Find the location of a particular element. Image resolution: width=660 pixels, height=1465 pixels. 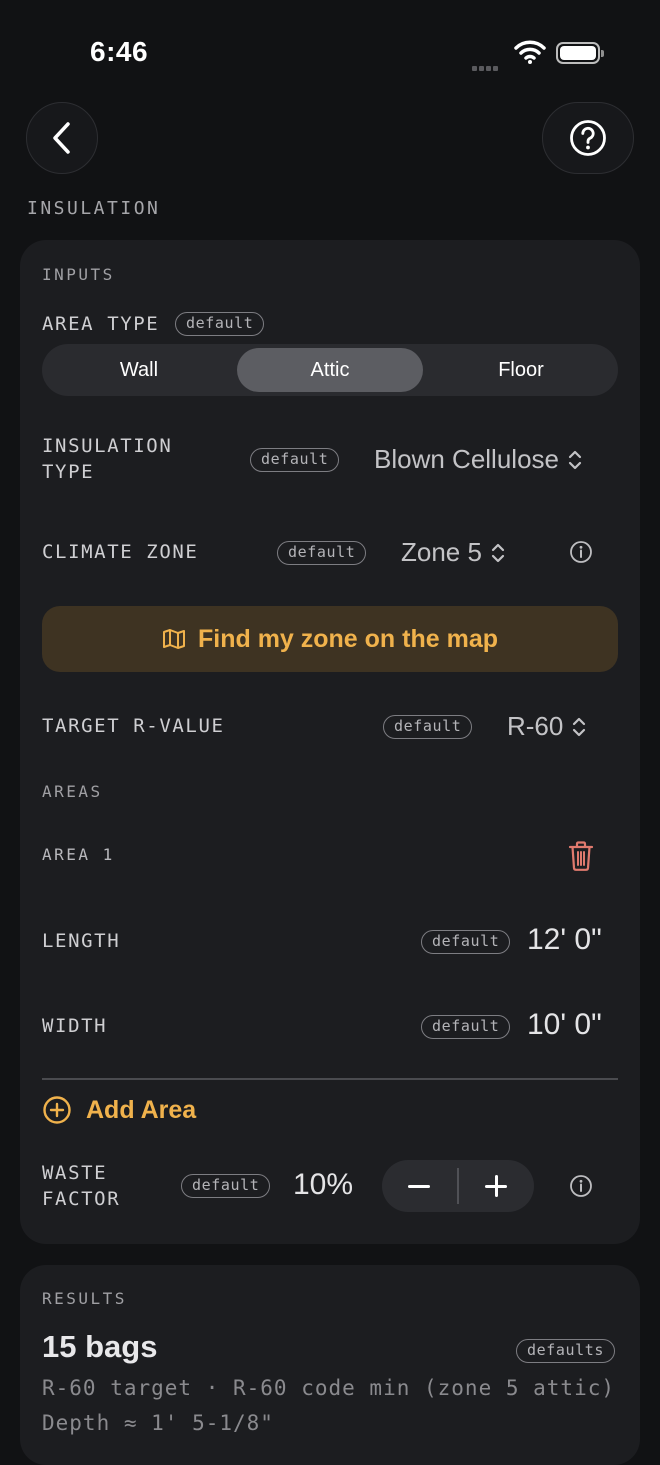

climate-zone-default-badge: default is located at coordinates (322, 553).